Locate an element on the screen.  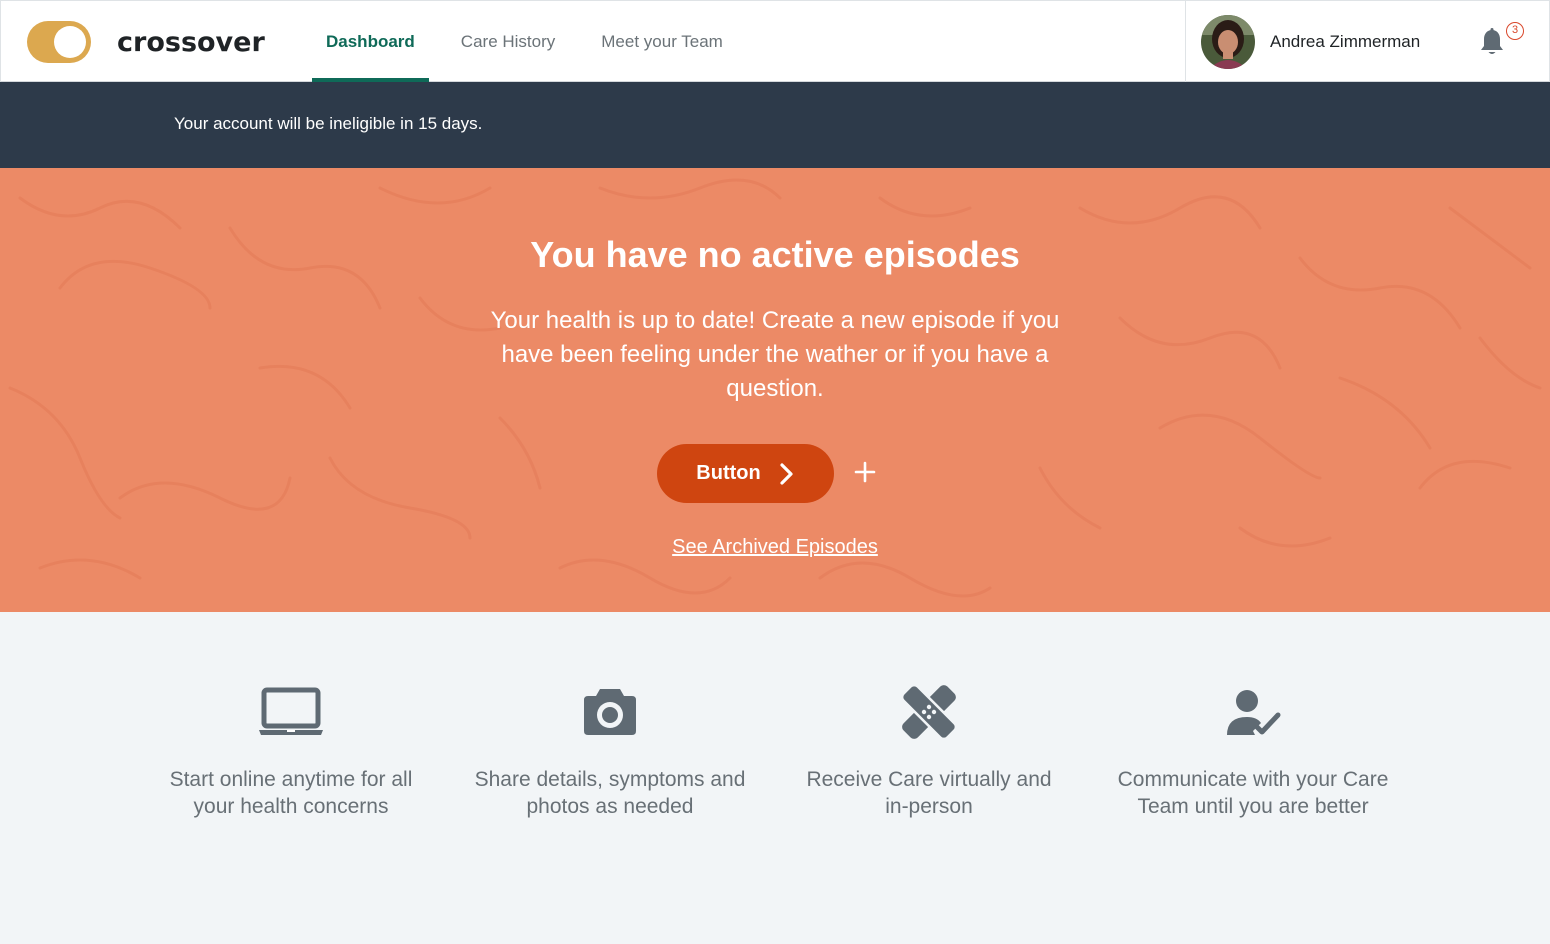
plus-icon is located at coordinates (865, 472).